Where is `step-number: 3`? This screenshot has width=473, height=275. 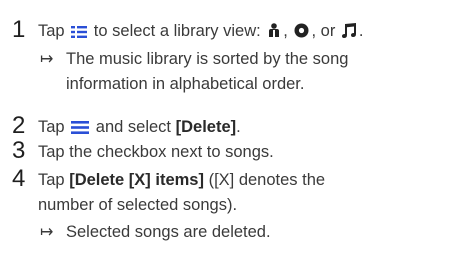 step-number: 3 is located at coordinates (19, 150).